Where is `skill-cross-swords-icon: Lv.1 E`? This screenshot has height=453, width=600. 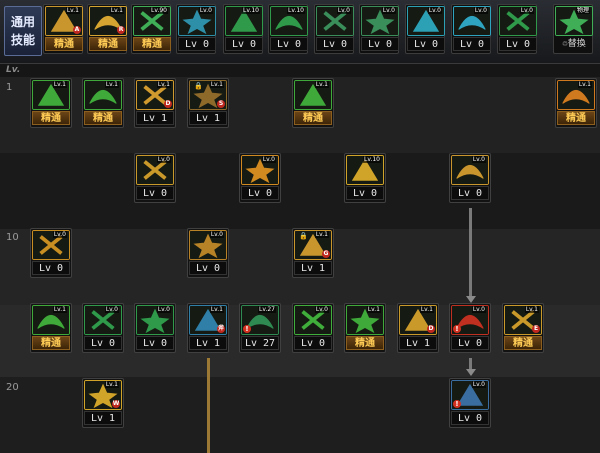 skill-cross-swords-icon: Lv.1 E is located at coordinates (523, 320).